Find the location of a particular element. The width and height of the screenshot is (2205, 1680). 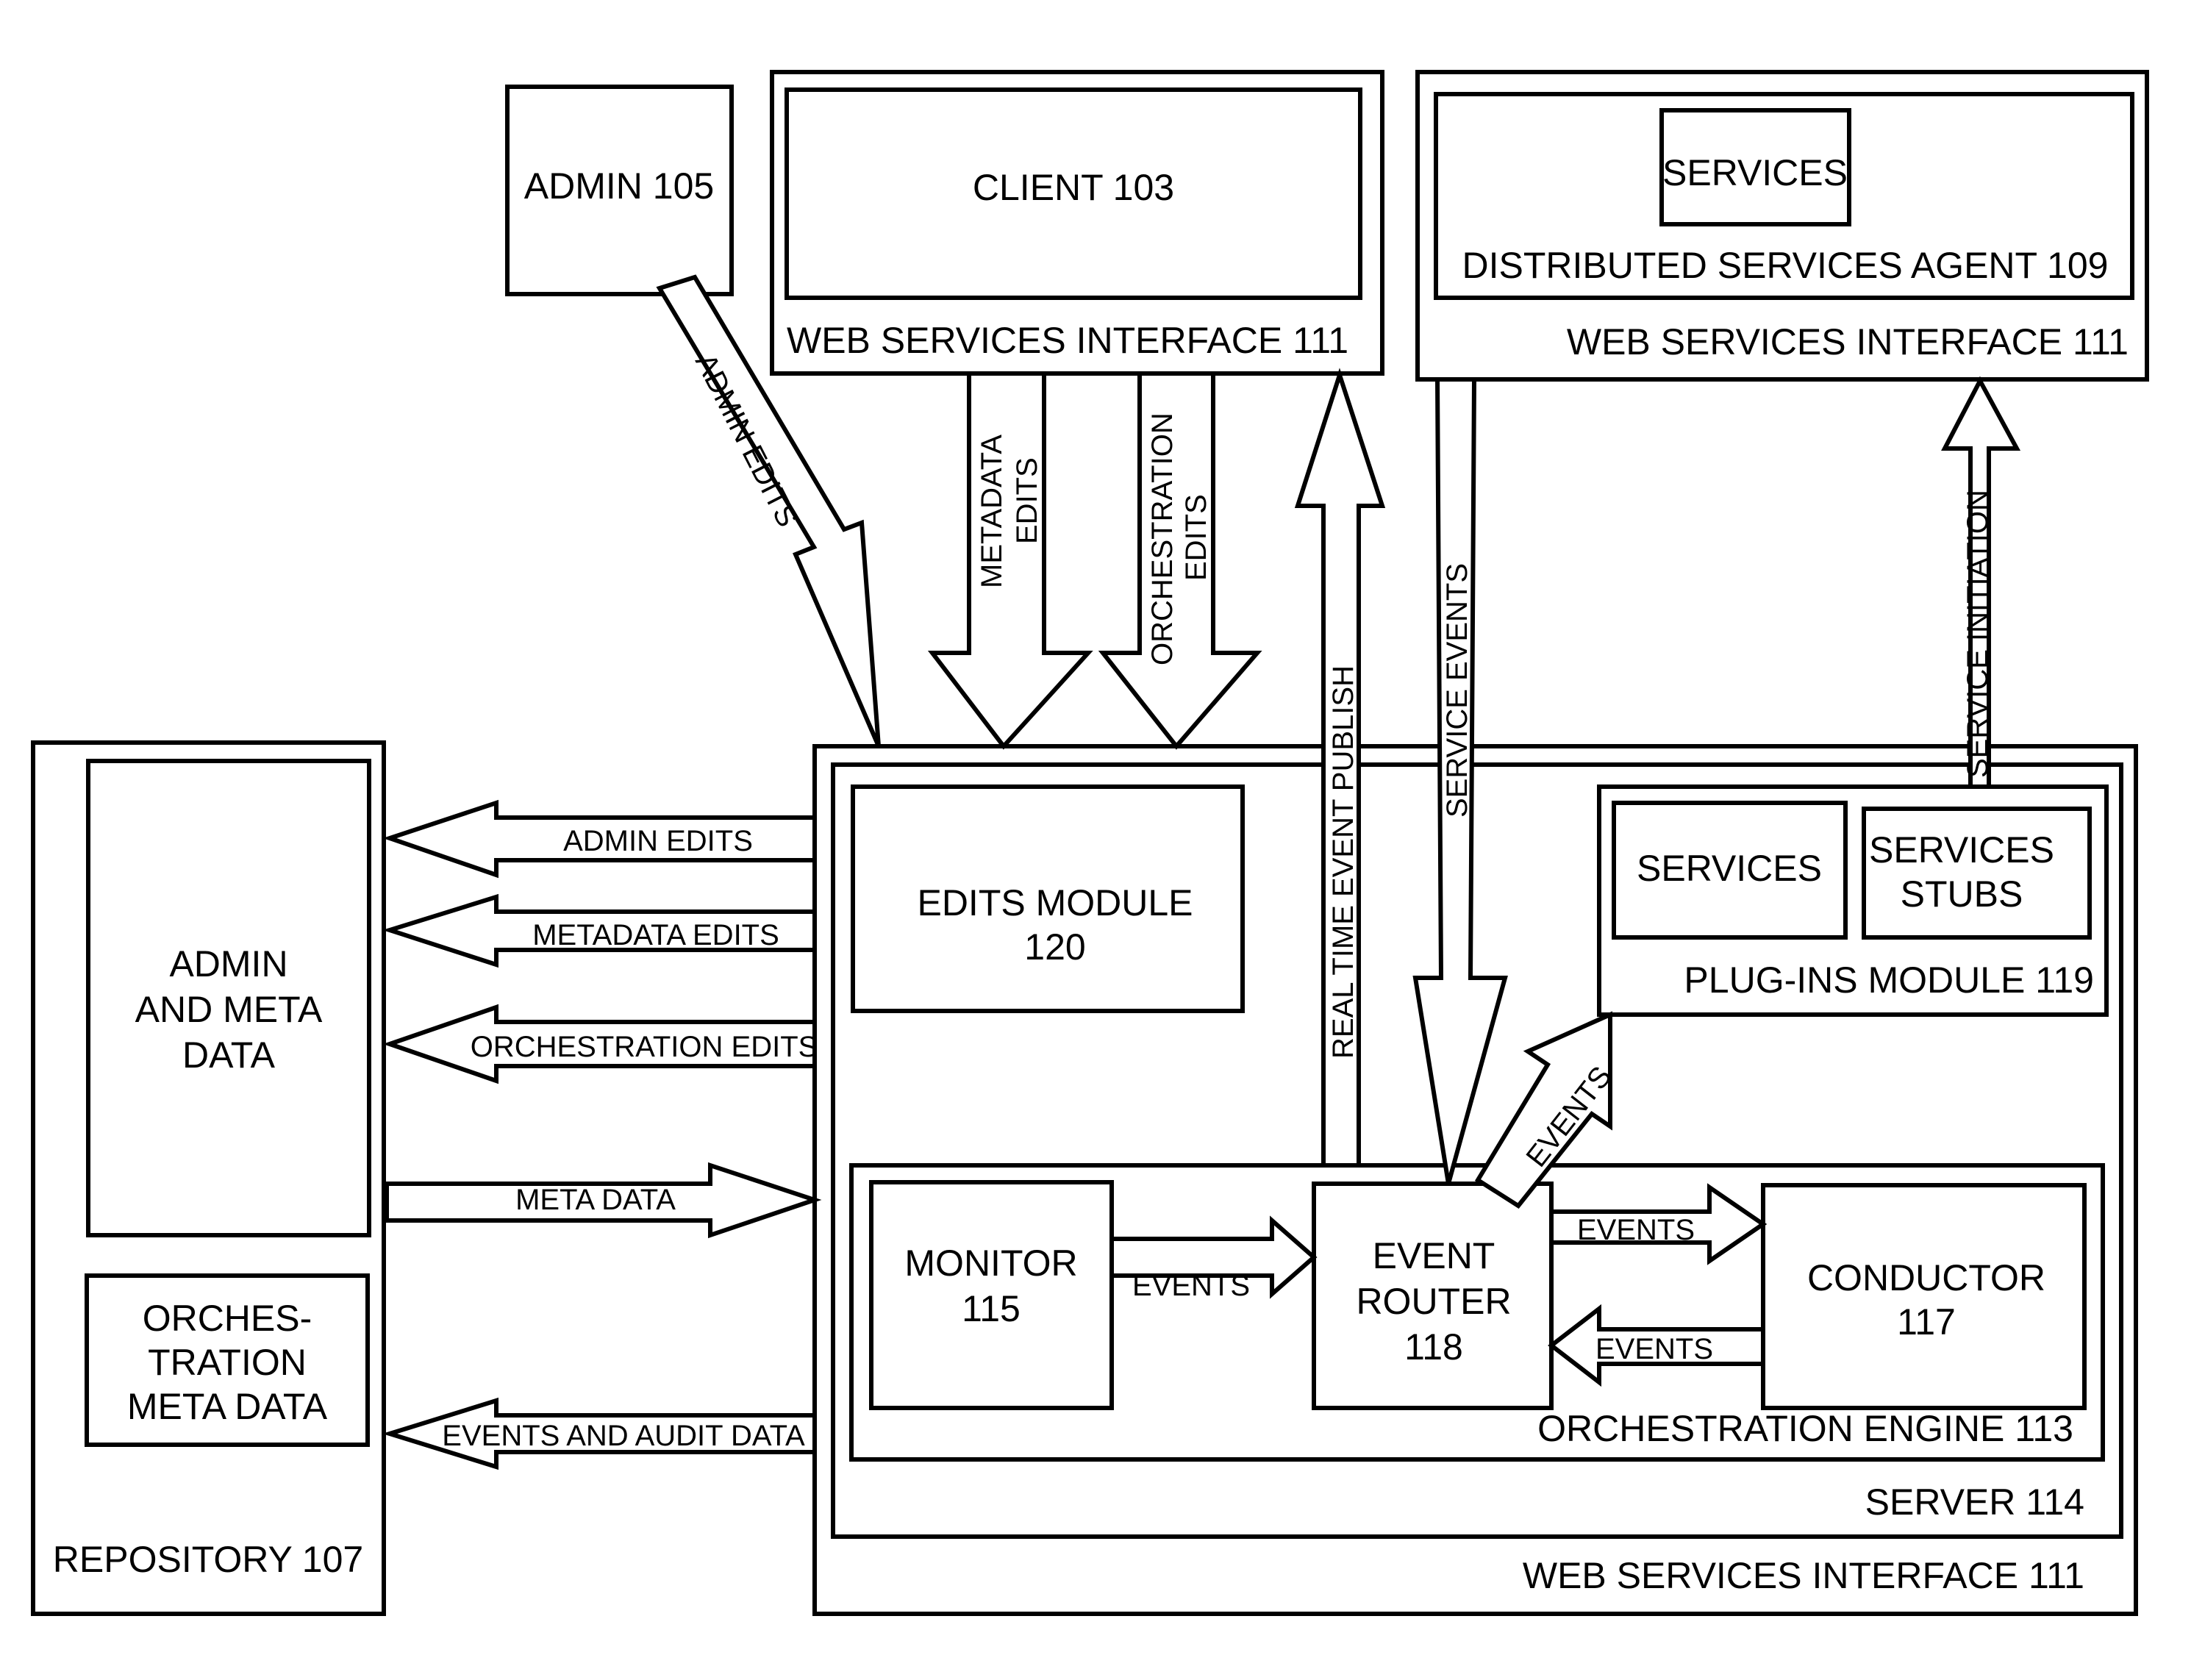

arrow-metadata-edits: METADATA EDITS is located at coordinates (1010, 560).